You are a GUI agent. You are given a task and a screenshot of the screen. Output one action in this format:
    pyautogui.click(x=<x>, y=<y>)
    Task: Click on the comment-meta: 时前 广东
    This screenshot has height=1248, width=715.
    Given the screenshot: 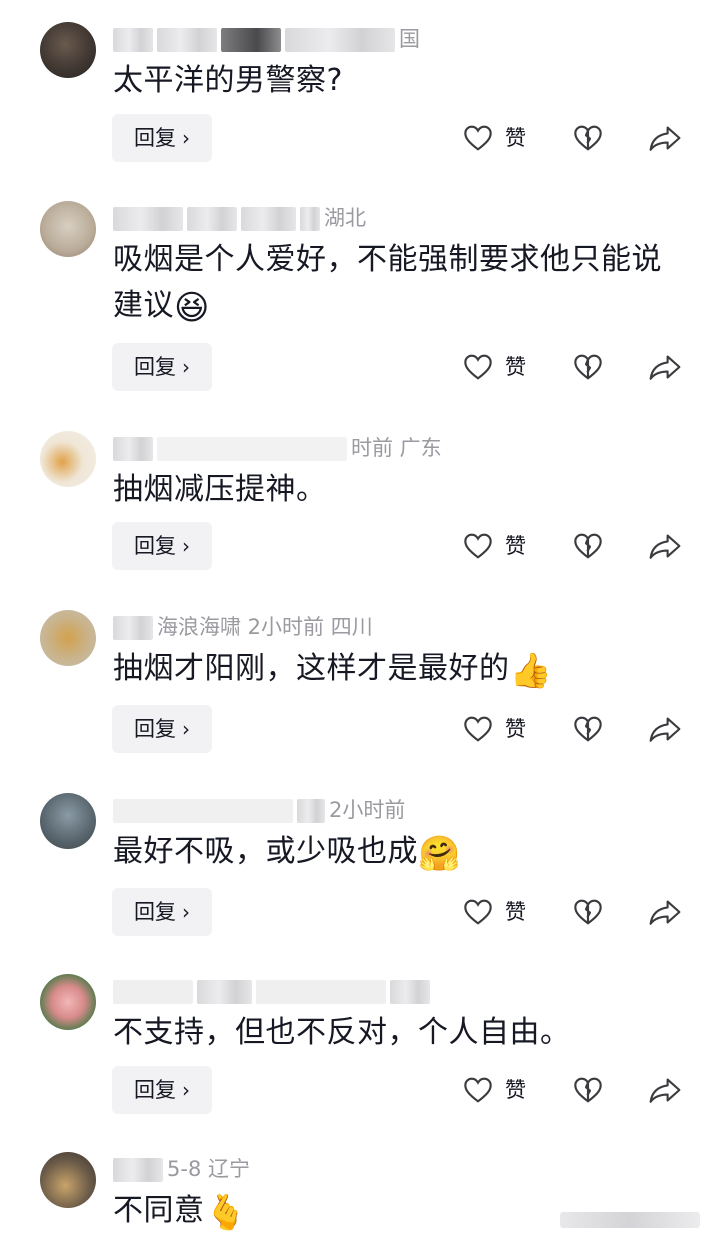 What is the action you would take?
    pyautogui.click(x=277, y=448)
    